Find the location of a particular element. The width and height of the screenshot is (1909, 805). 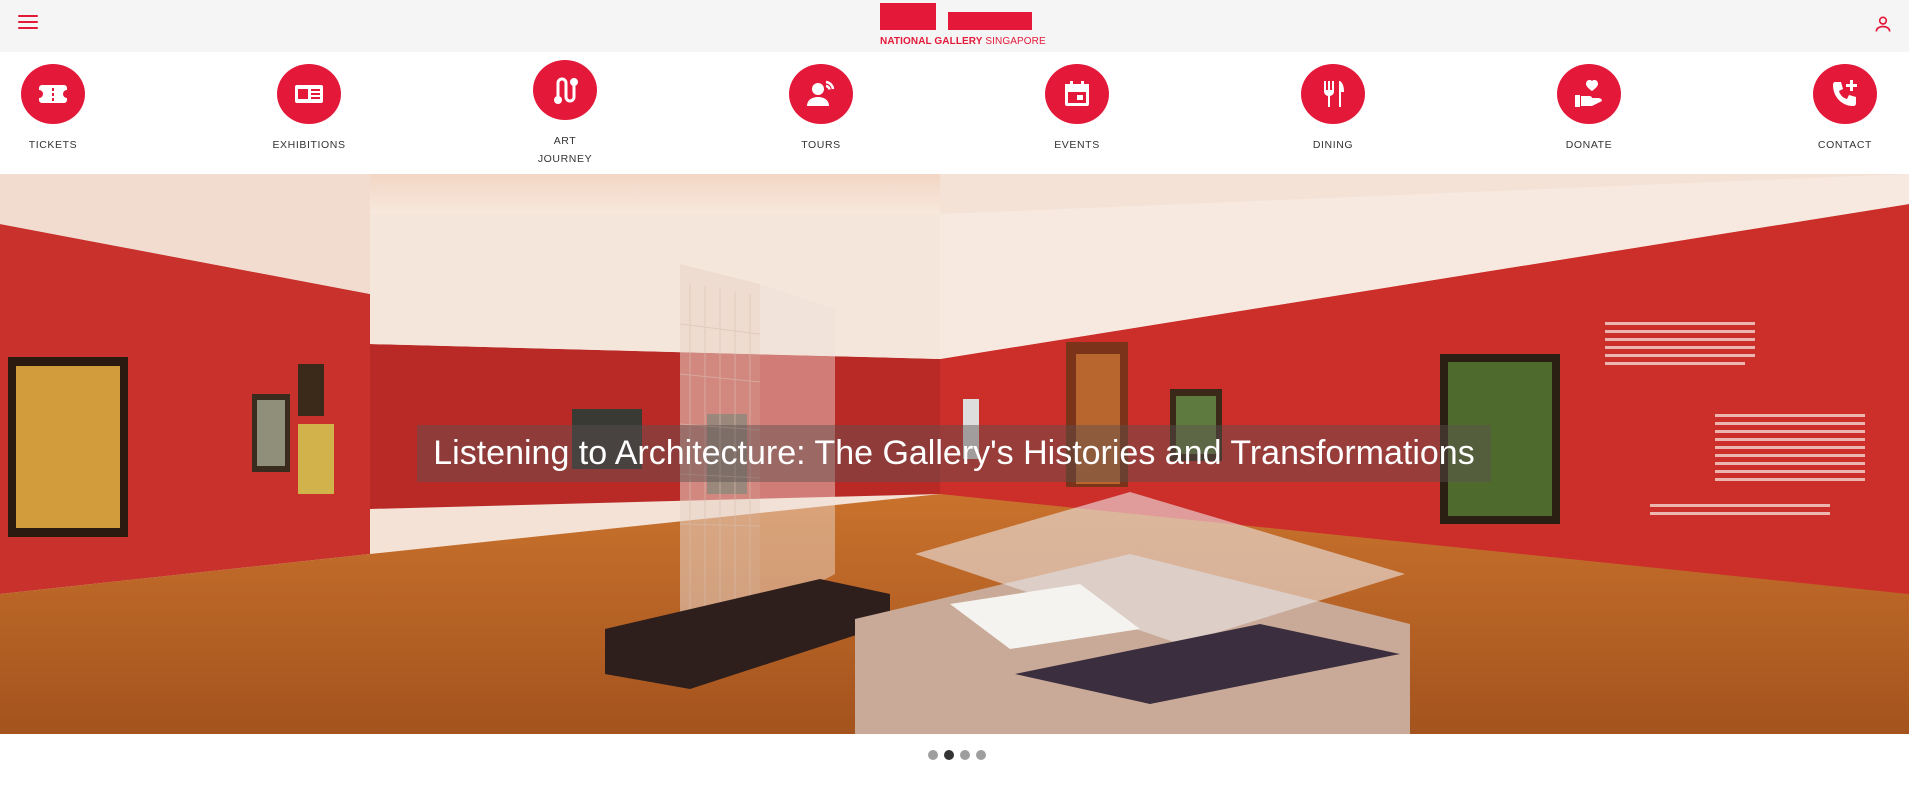

quicklink-tickets: TICKETS is located at coordinates (54, 109).